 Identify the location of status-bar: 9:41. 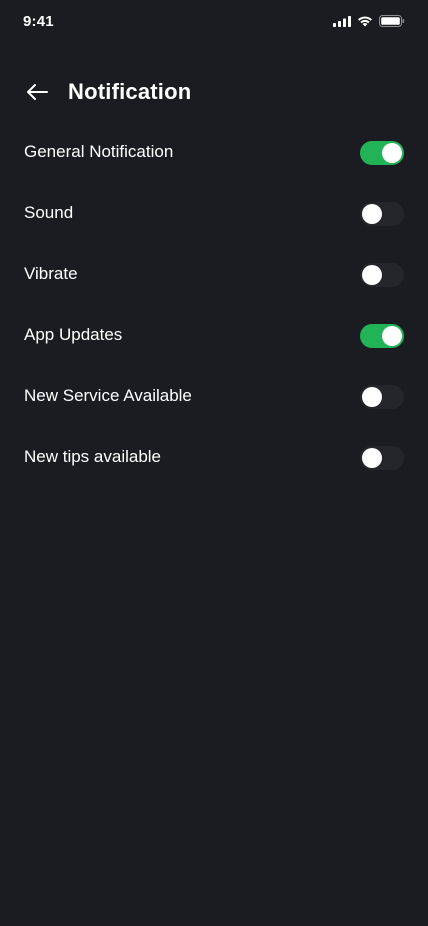
(214, 22).